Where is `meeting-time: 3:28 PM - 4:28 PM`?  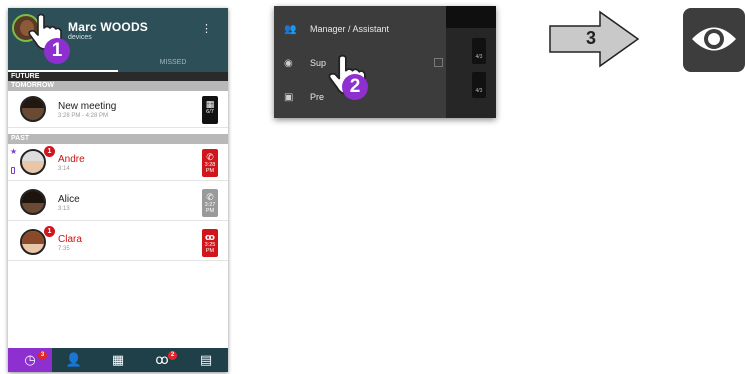 meeting-time: 3:28 PM - 4:28 PM is located at coordinates (83, 116).